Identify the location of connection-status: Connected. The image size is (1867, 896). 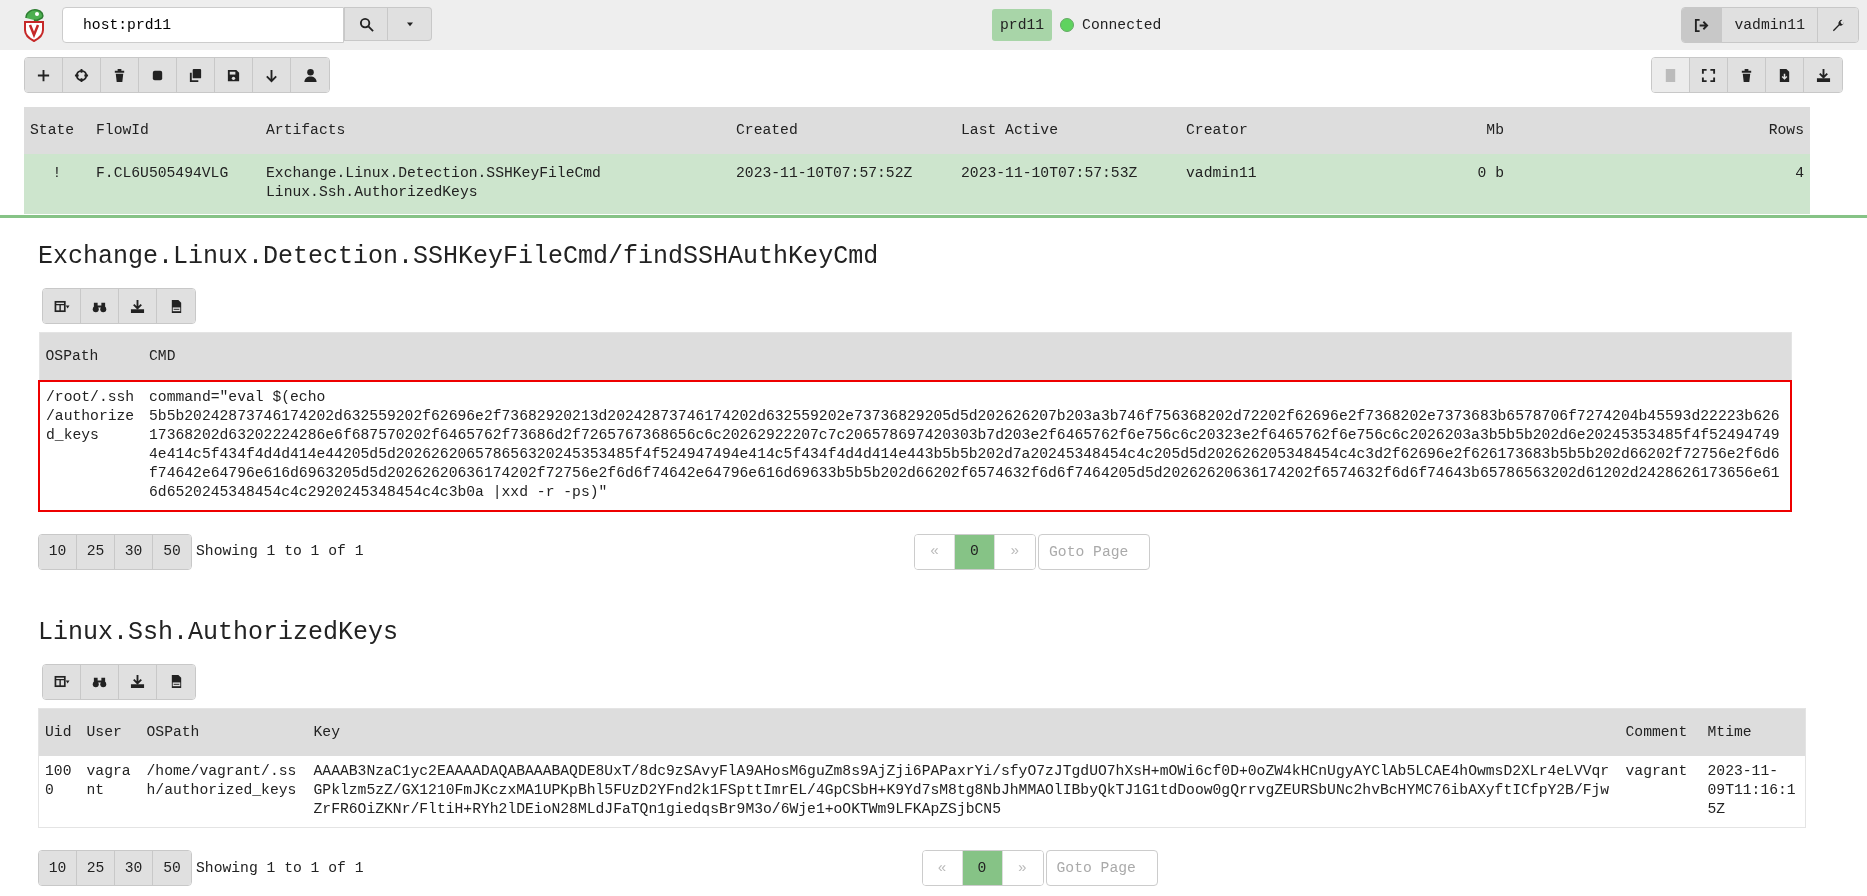
(1122, 25).